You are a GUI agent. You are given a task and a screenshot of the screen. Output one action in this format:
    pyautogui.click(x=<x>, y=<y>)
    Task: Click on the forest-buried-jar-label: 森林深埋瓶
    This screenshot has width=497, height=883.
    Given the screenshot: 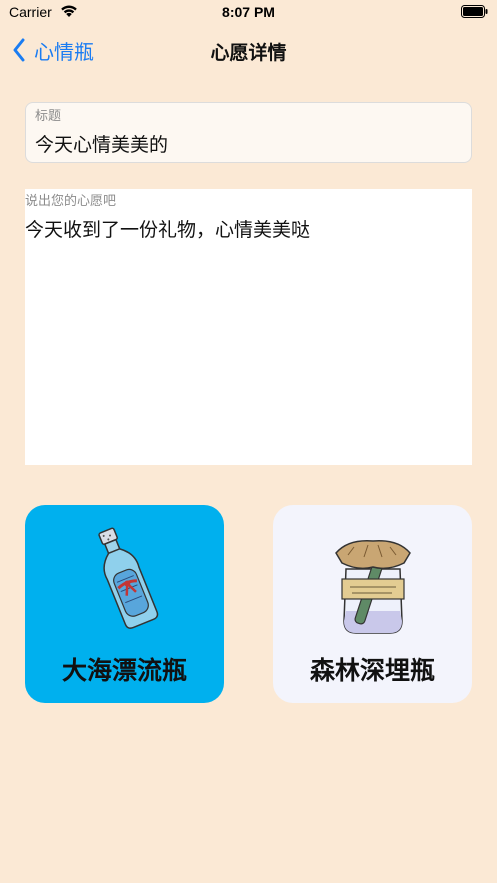 What is the action you would take?
    pyautogui.click(x=372, y=670)
    